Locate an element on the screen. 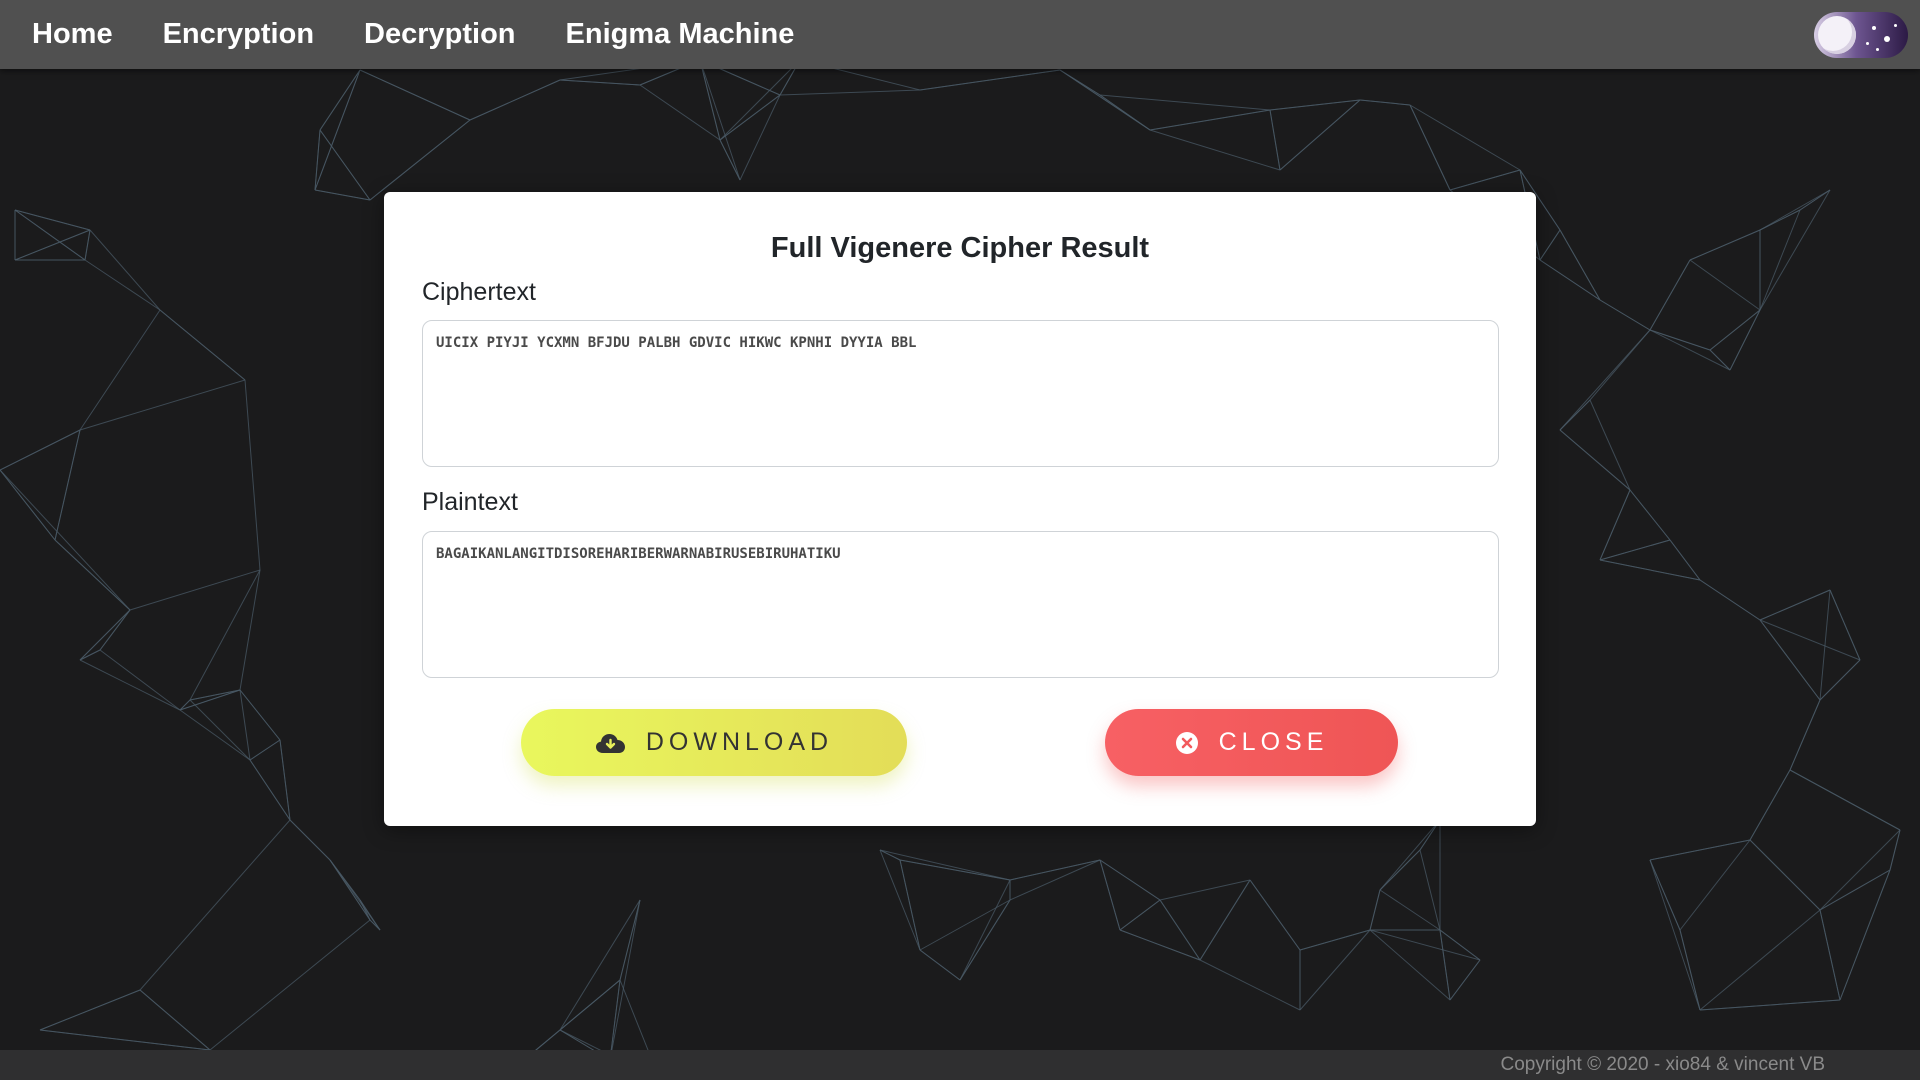  nav-encryption: Encryption is located at coordinates (238, 34).